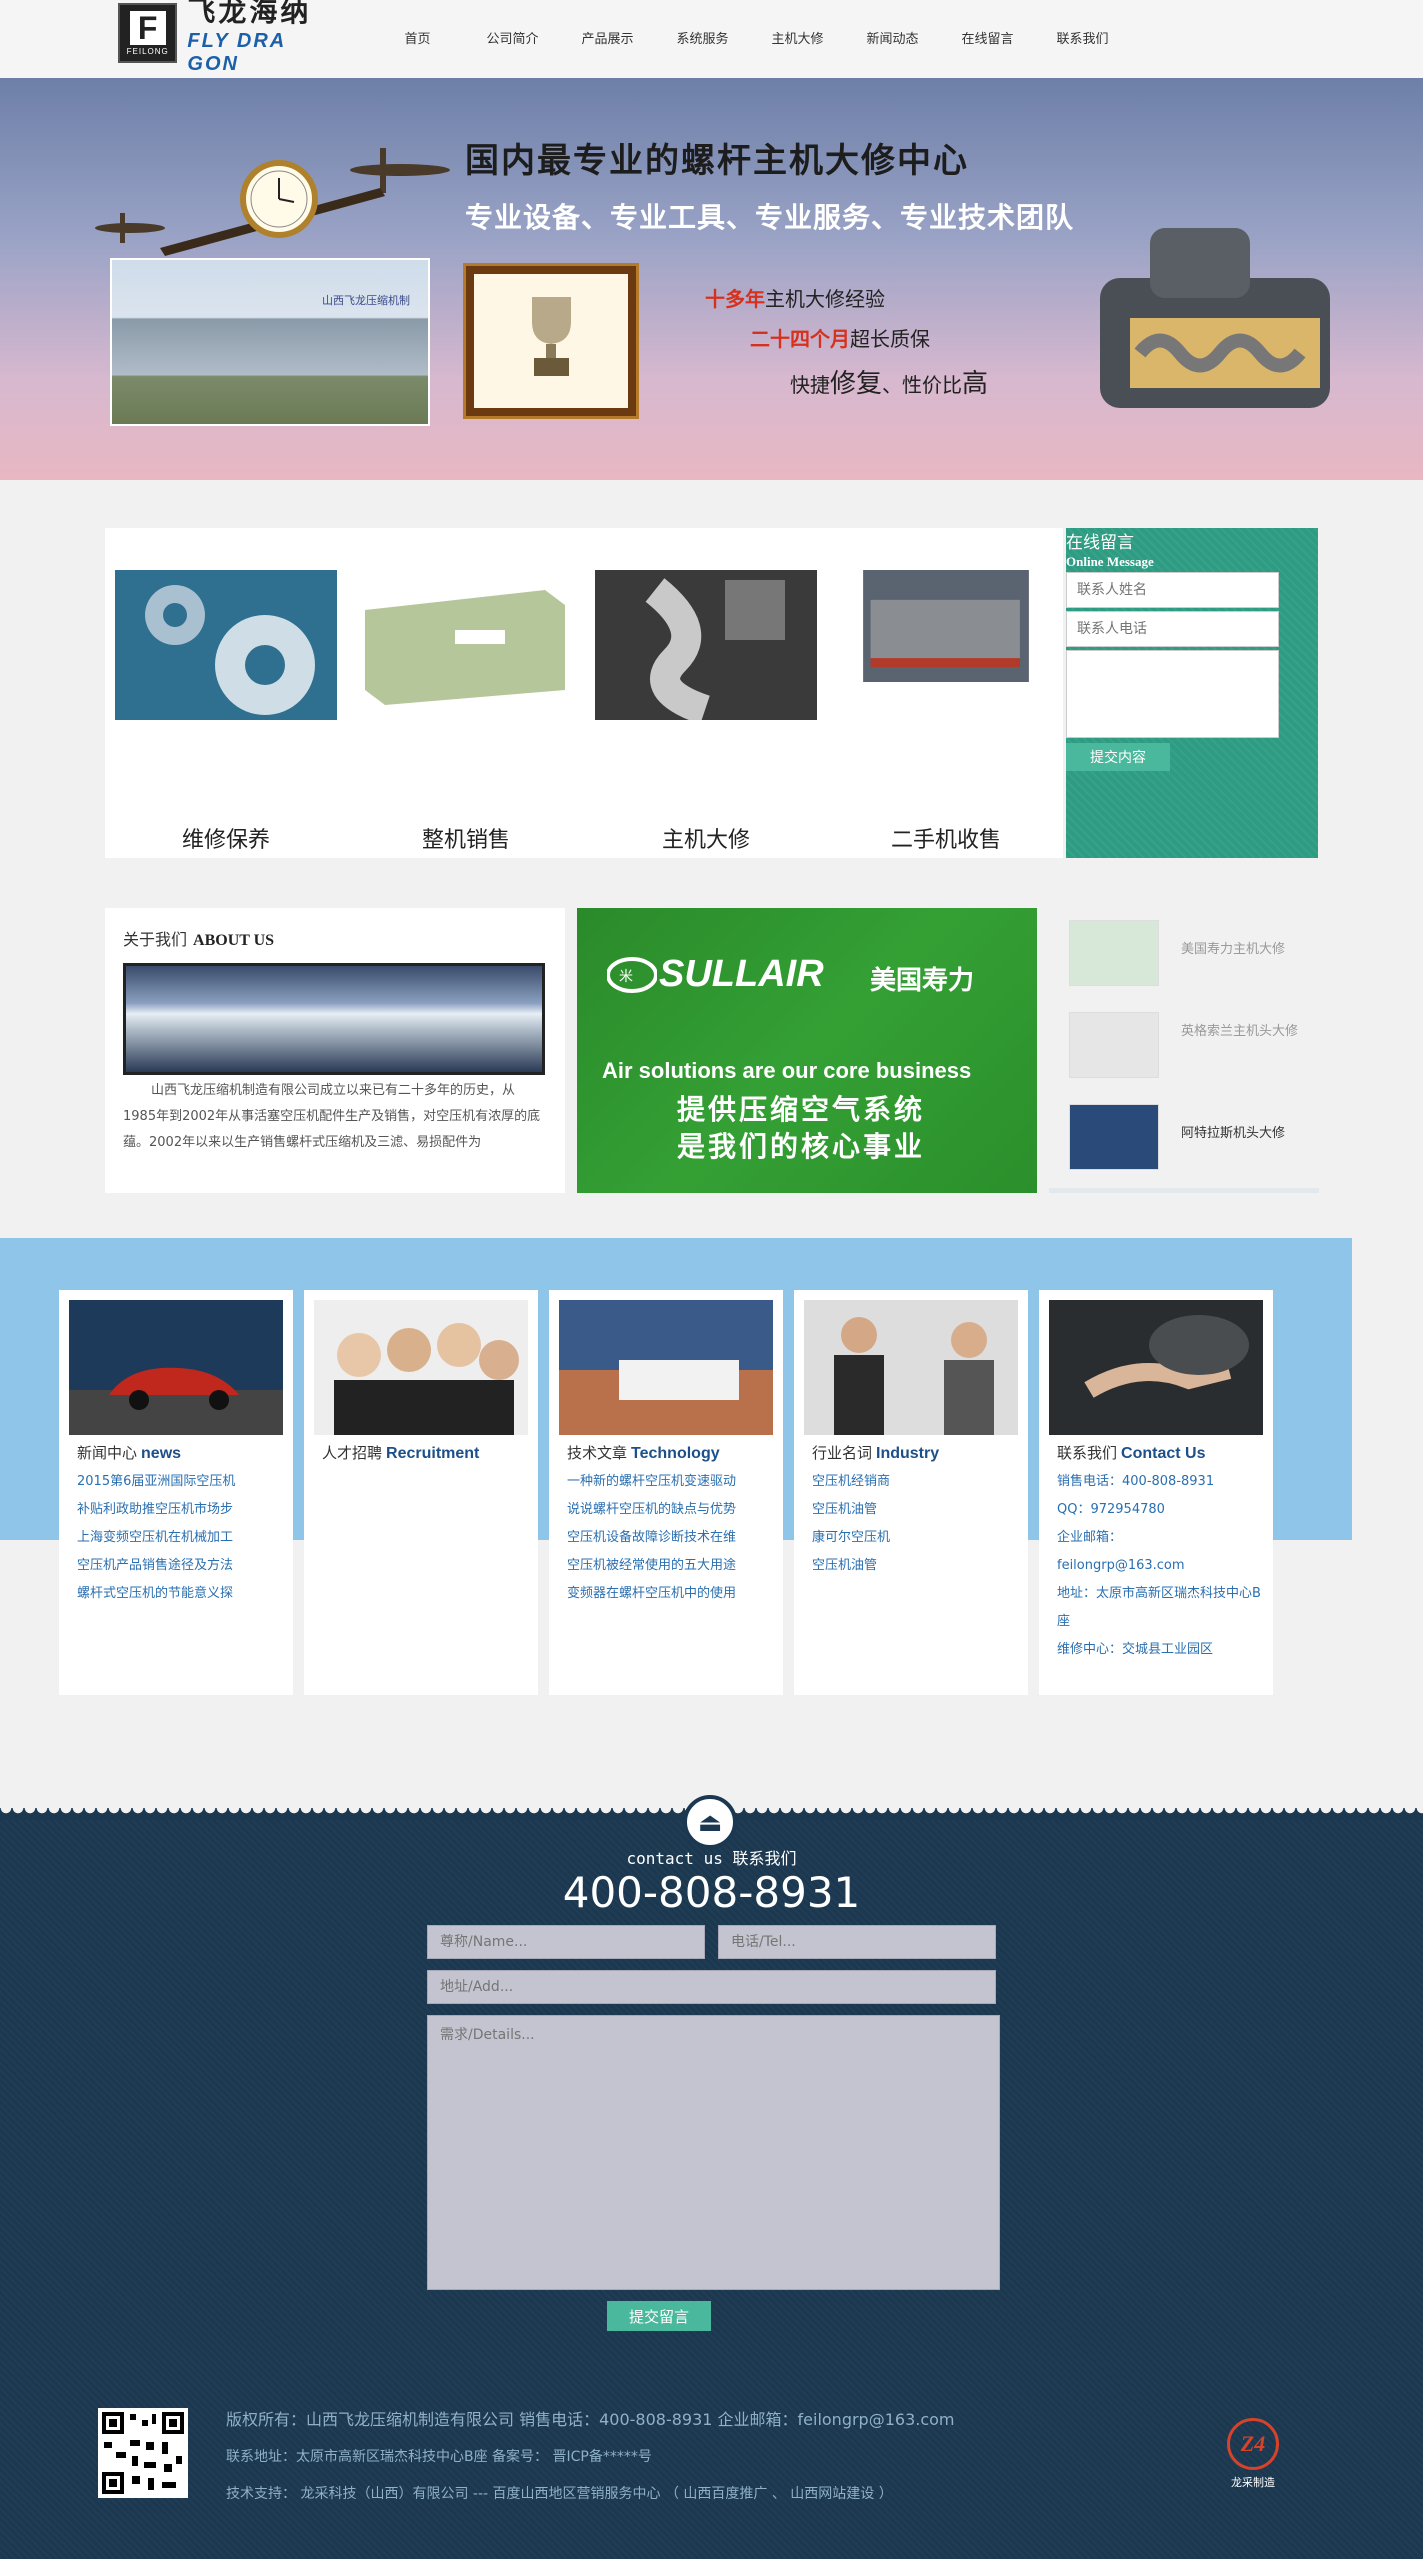 Image resolution: width=1423 pixels, height=2559 pixels. I want to click on list-item: 销售电话：400-808-8931, so click(1136, 1481).